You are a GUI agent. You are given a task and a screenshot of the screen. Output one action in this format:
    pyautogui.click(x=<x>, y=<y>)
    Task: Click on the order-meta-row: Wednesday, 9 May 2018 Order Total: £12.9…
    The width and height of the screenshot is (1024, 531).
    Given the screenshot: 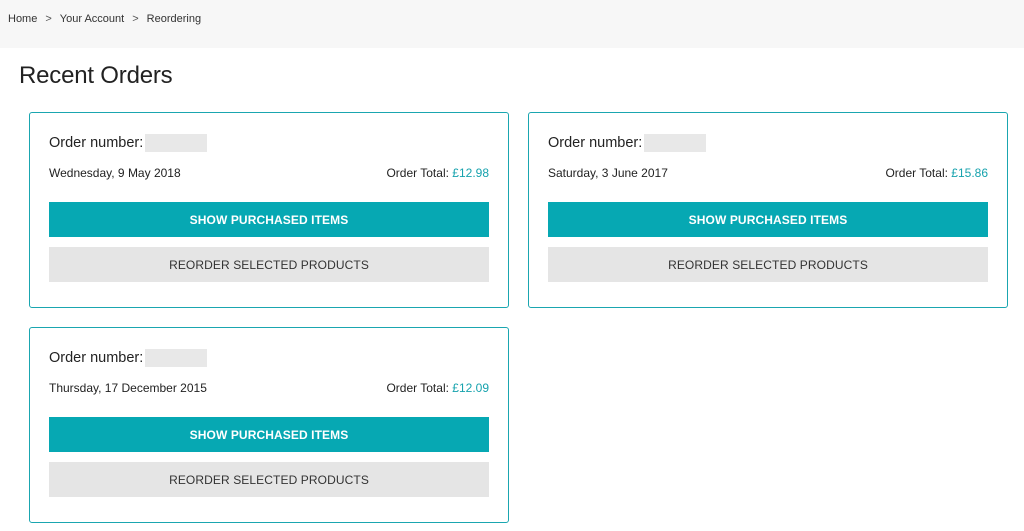 What is the action you would take?
    pyautogui.click(x=269, y=173)
    